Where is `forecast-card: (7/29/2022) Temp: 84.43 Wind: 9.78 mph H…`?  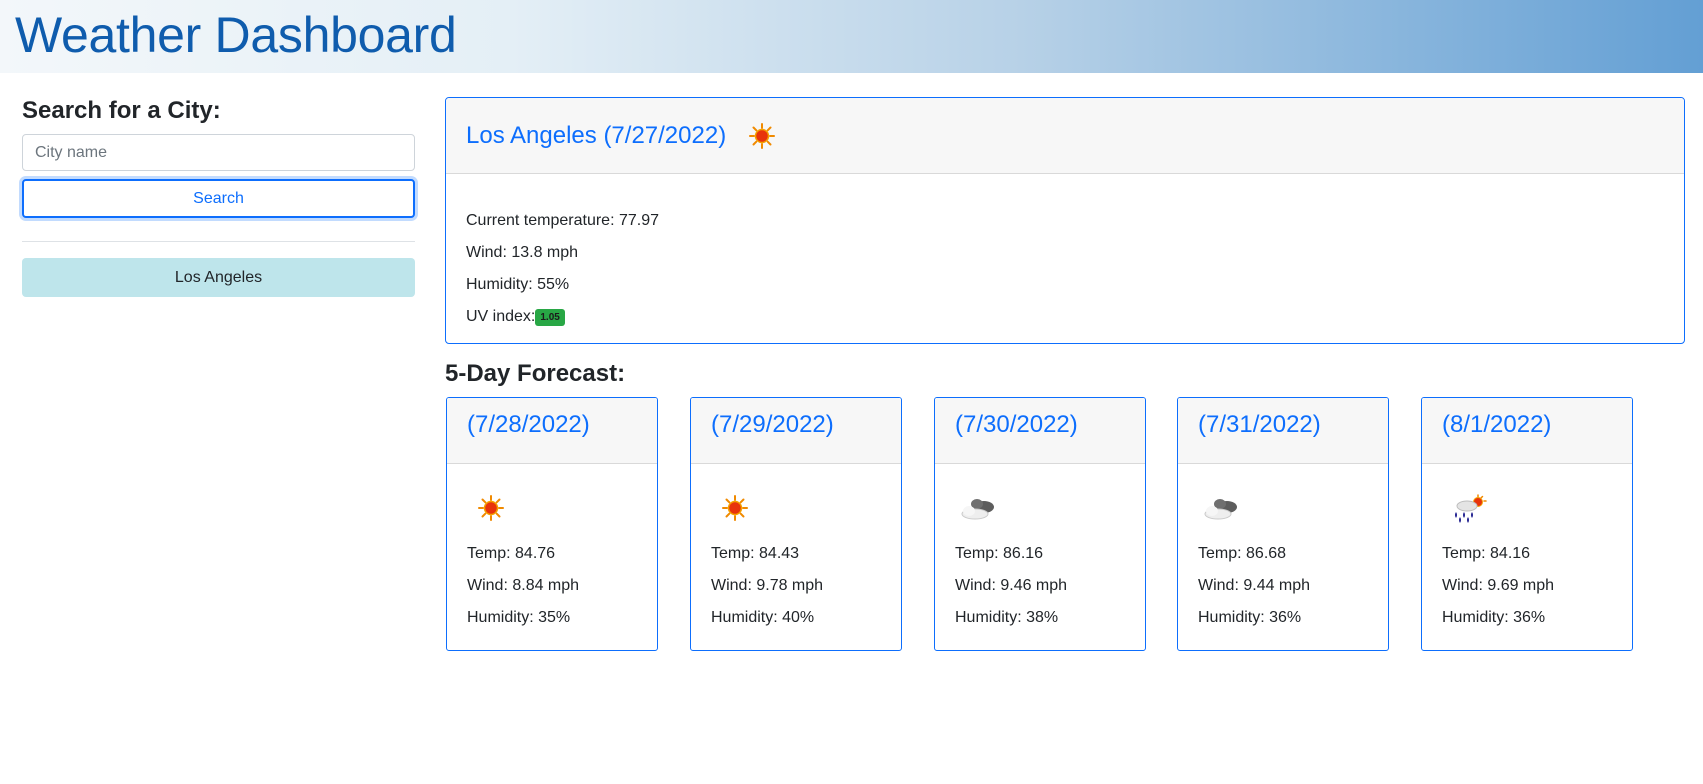 forecast-card: (7/29/2022) Temp: 84.43 Wind: 9.78 mph H… is located at coordinates (796, 524).